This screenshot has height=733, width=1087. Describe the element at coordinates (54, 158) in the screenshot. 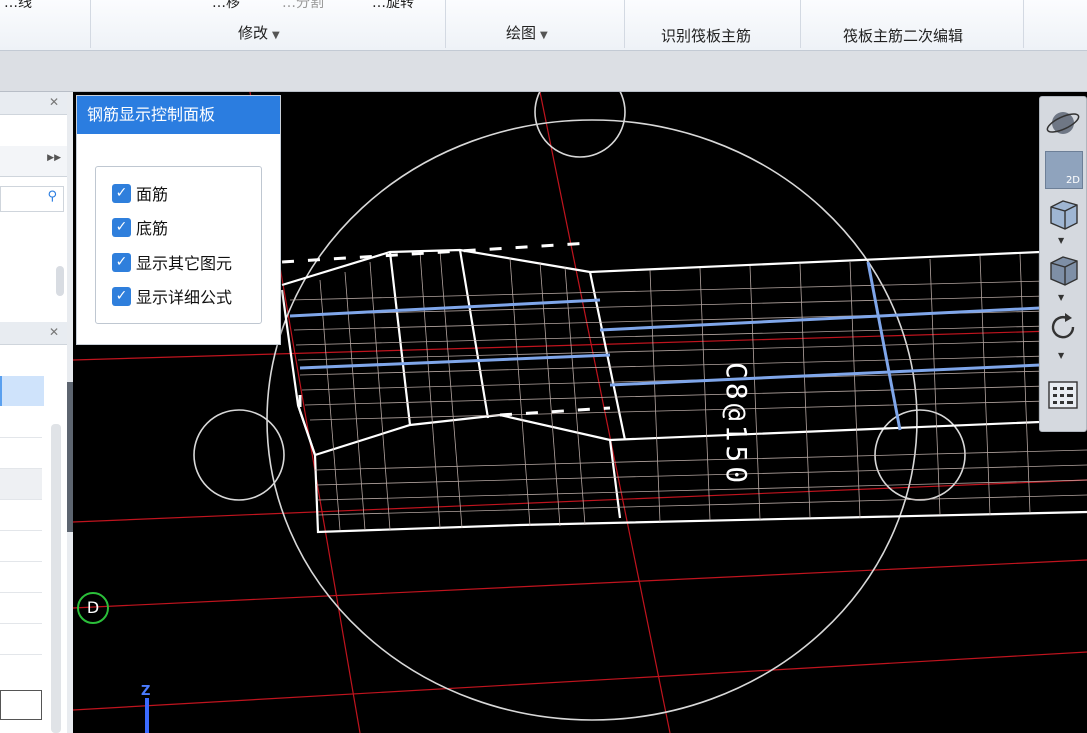

I see `expand-arrows-icon: ▶▶` at that location.